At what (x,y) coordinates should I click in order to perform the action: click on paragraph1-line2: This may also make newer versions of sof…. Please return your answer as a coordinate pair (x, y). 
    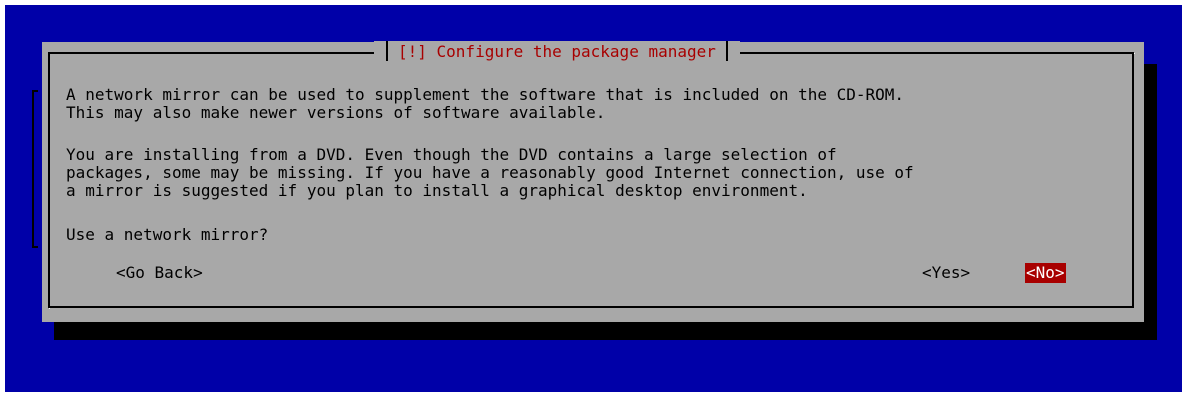
    Looking at the image, I should click on (336, 112).